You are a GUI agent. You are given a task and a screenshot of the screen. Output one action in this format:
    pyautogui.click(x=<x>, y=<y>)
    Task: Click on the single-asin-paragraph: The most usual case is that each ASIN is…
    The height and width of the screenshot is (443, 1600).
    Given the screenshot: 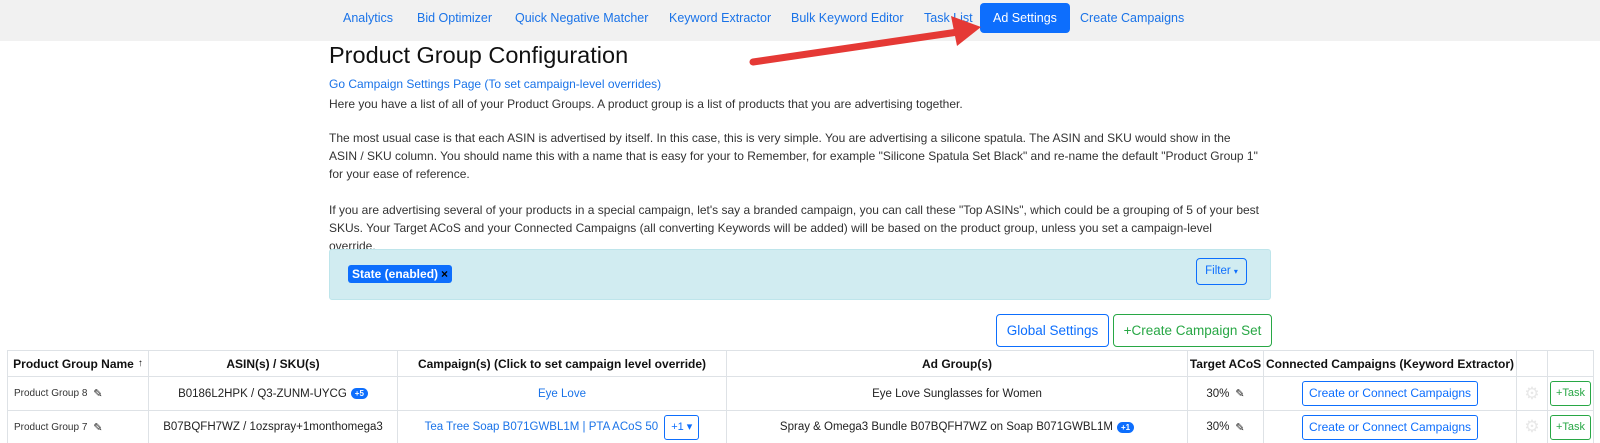 What is the action you would take?
    pyautogui.click(x=793, y=156)
    